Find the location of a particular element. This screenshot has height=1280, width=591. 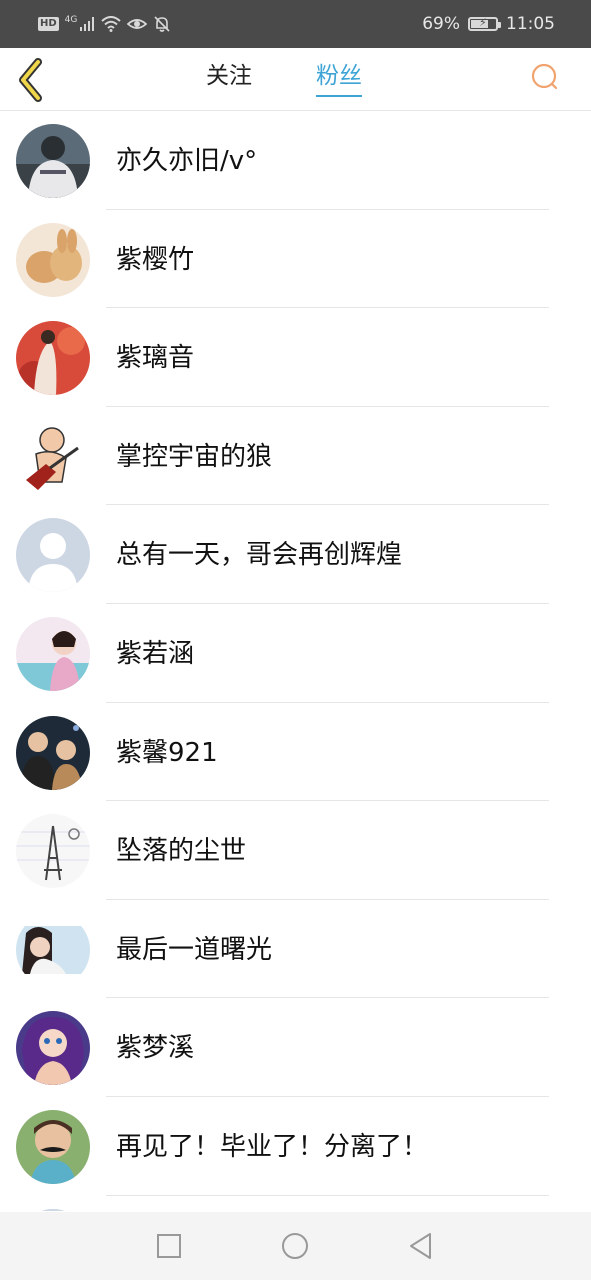

fan-row: 再见了！毕业了！分离了！ is located at coordinates (295, 1146).